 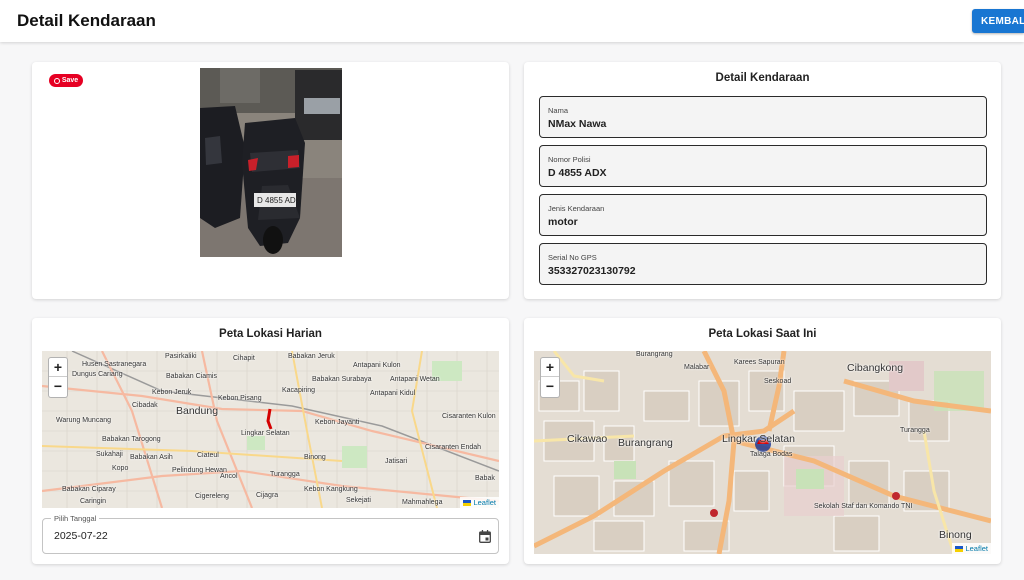 I want to click on pinterest-icon, so click(x=56, y=80).